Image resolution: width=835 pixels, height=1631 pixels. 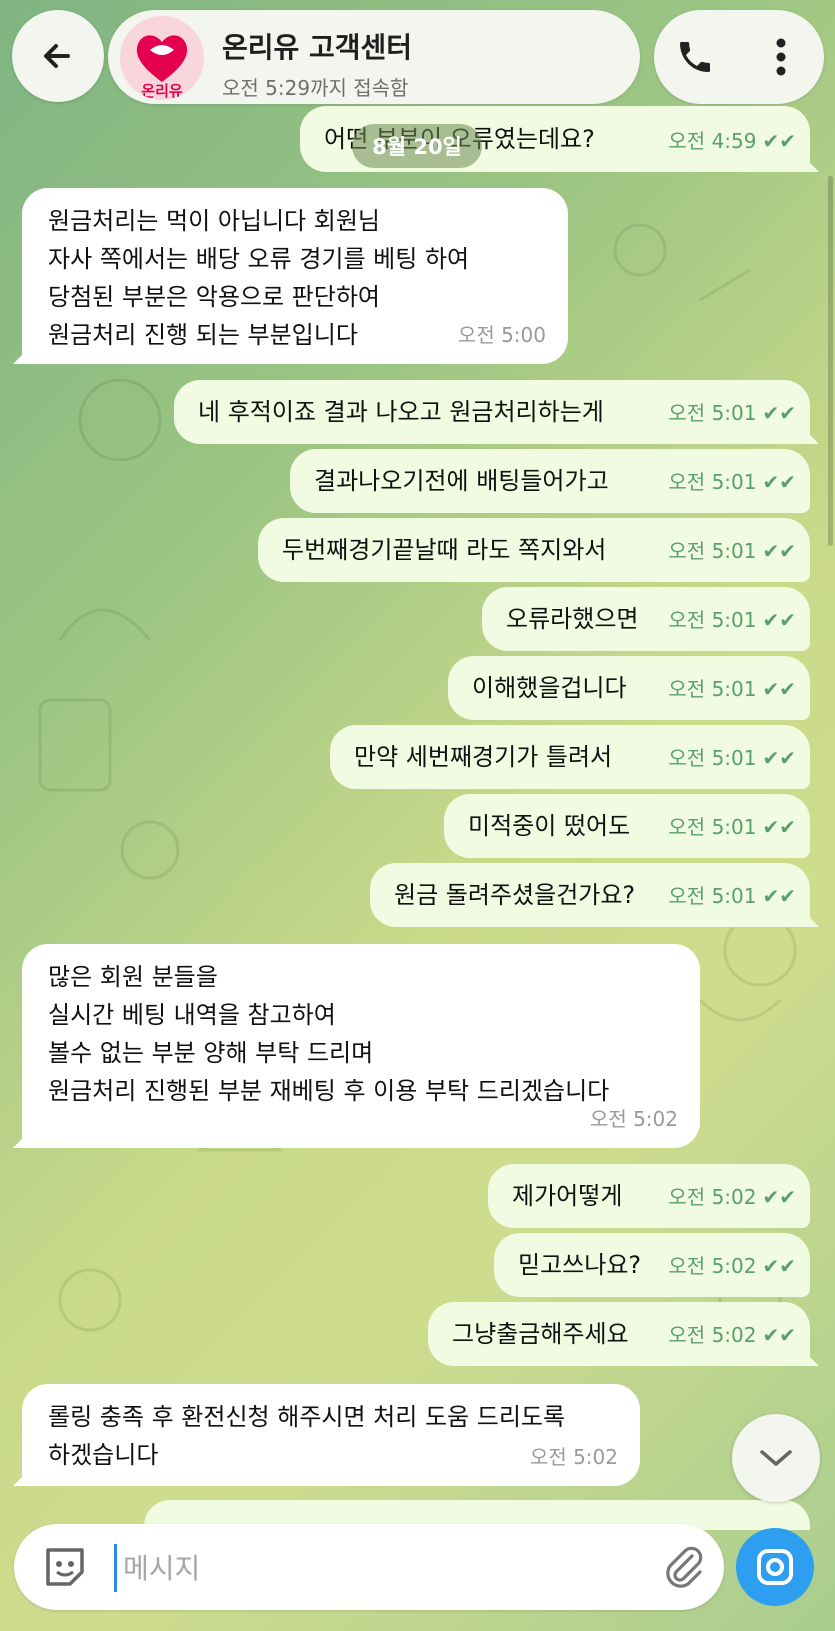 I want to click on message-text: 네 후적이죠 결과 나오고 원금처리하는게, so click(x=401, y=412).